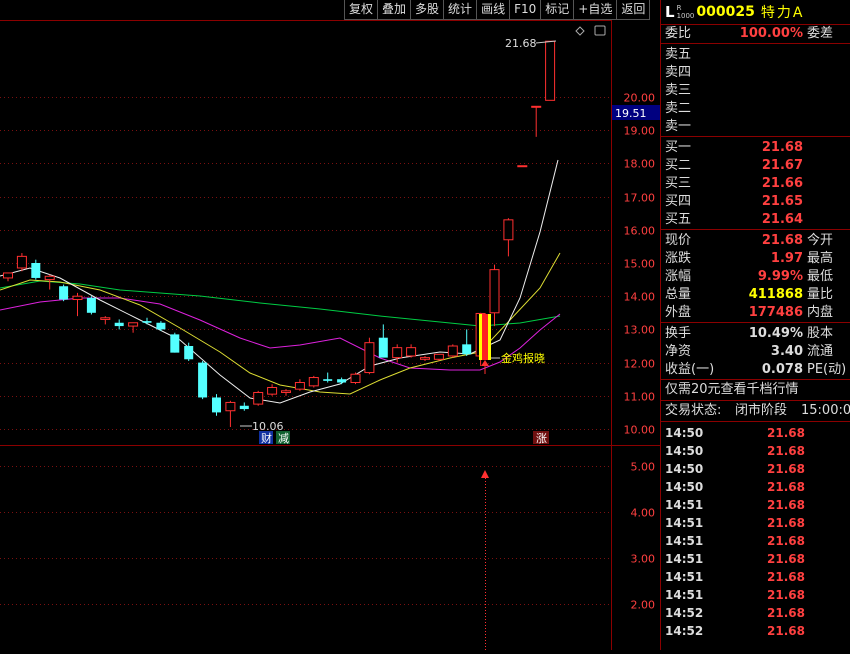  I want to click on quote2-label2: 股本, so click(820, 333).